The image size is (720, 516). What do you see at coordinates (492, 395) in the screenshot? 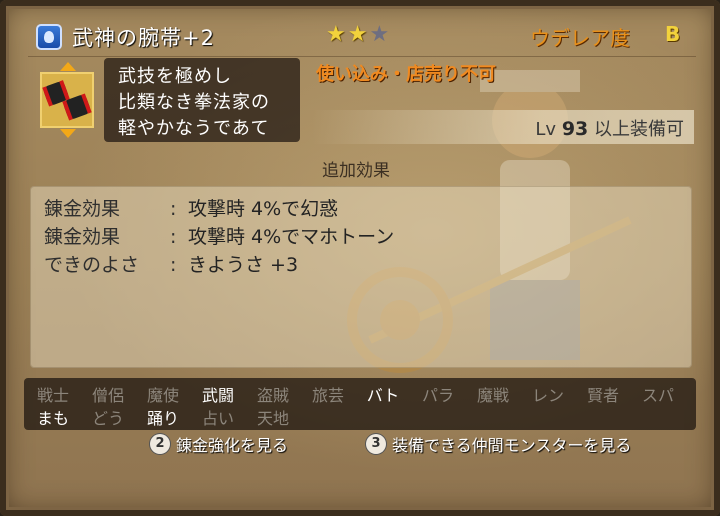
I see `job-label: 魔戦` at bounding box center [492, 395].